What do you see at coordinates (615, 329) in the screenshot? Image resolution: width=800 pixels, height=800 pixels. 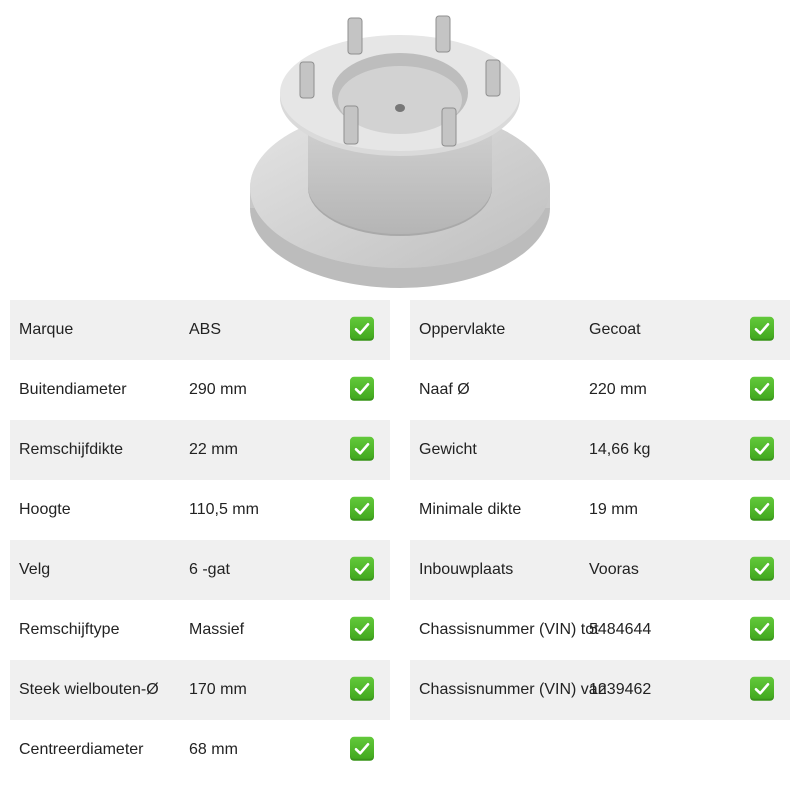 I see `spec-value: Gecoat` at bounding box center [615, 329].